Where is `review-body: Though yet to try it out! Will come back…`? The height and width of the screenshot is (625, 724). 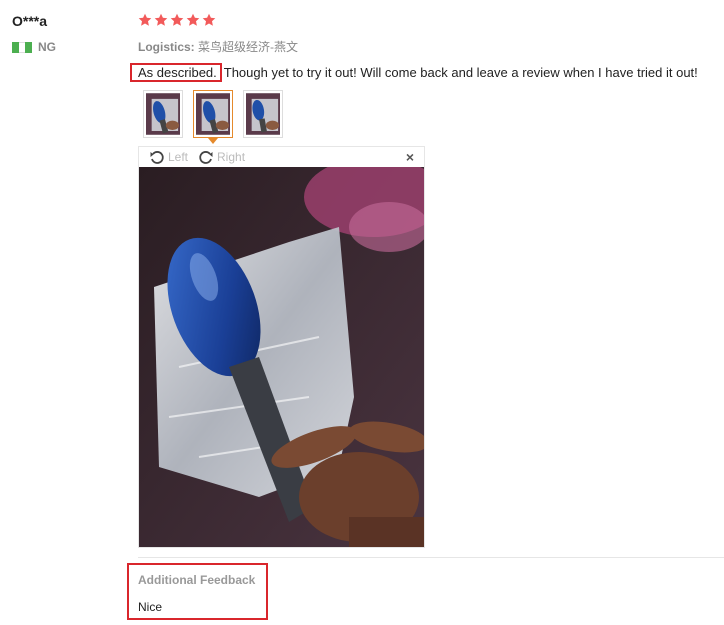
review-body: Though yet to try it out! Will come back… is located at coordinates (460, 72).